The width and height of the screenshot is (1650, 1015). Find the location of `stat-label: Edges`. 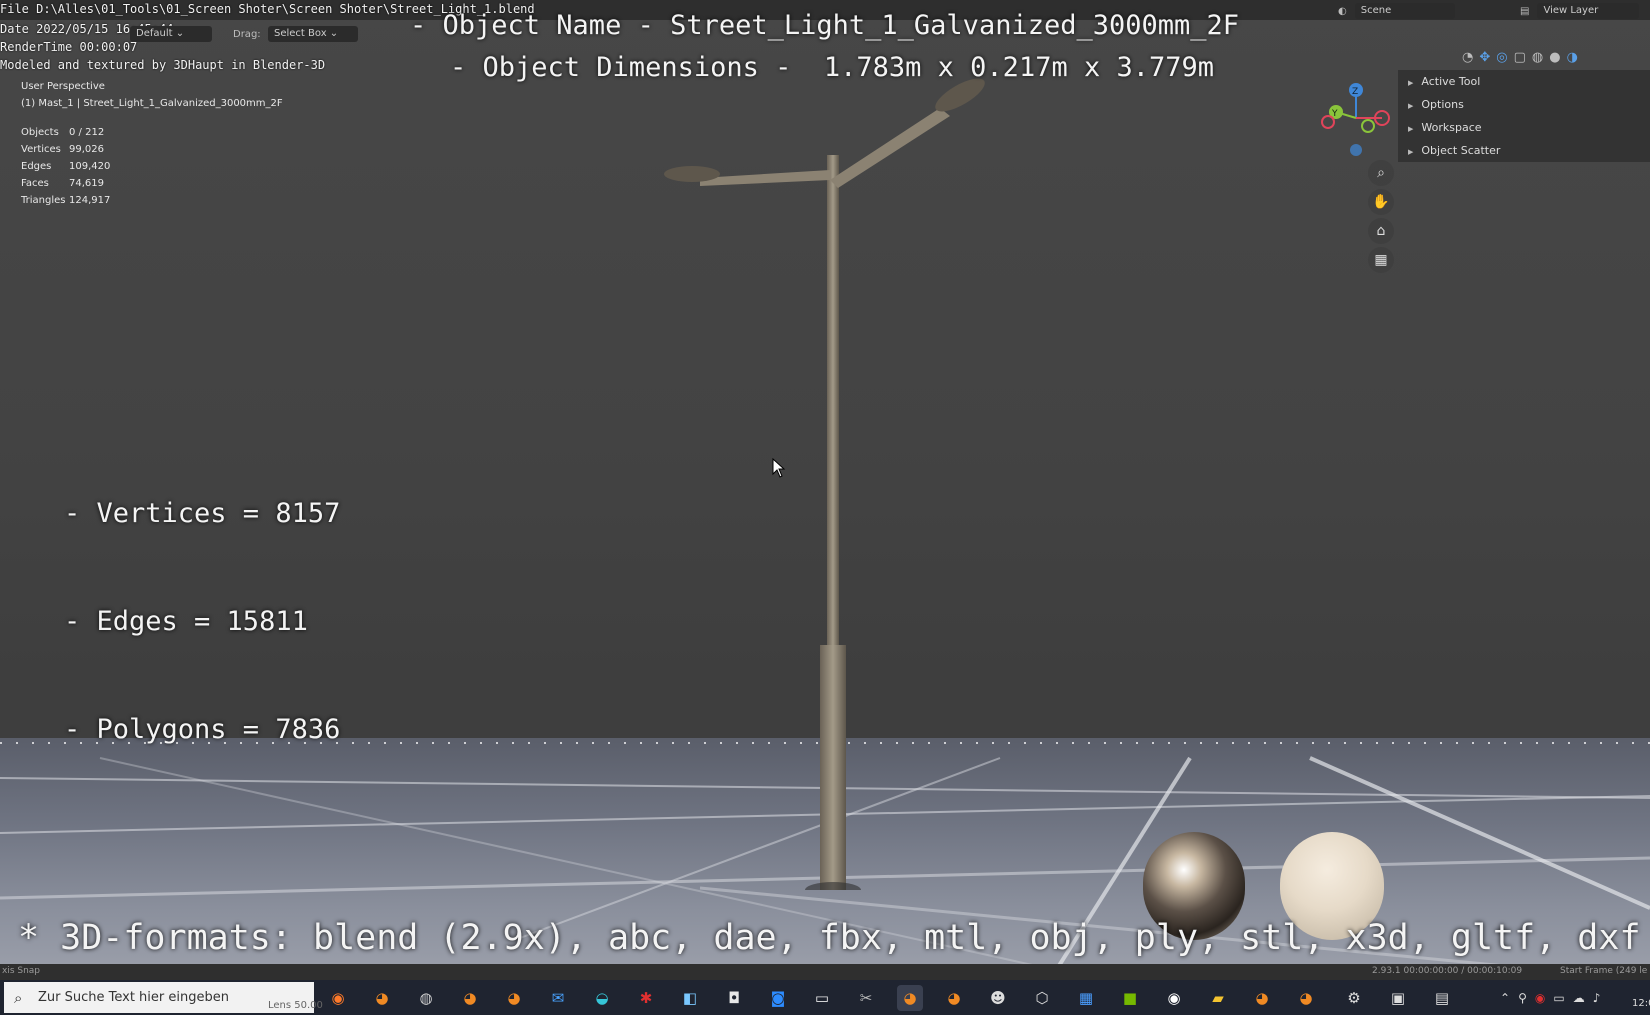

stat-label: Edges is located at coordinates (36, 166).